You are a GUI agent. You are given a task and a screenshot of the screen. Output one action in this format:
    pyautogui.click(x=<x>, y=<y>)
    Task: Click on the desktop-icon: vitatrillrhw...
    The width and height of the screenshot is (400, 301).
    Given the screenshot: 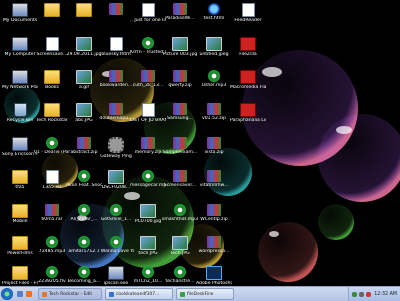 What is the action you would take?
    pyautogui.click(x=214, y=179)
    